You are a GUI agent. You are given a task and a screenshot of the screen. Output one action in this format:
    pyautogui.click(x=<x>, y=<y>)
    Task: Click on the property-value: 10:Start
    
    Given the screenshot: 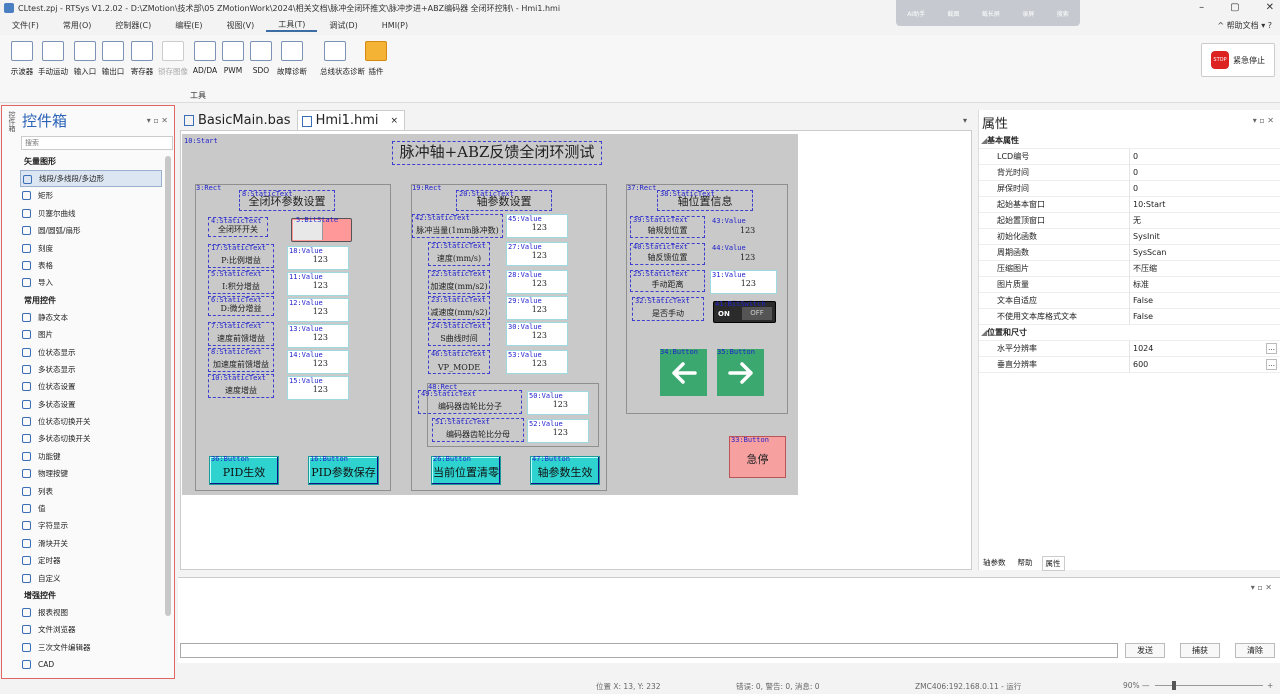 What is the action you would take?
    pyautogui.click(x=1149, y=205)
    